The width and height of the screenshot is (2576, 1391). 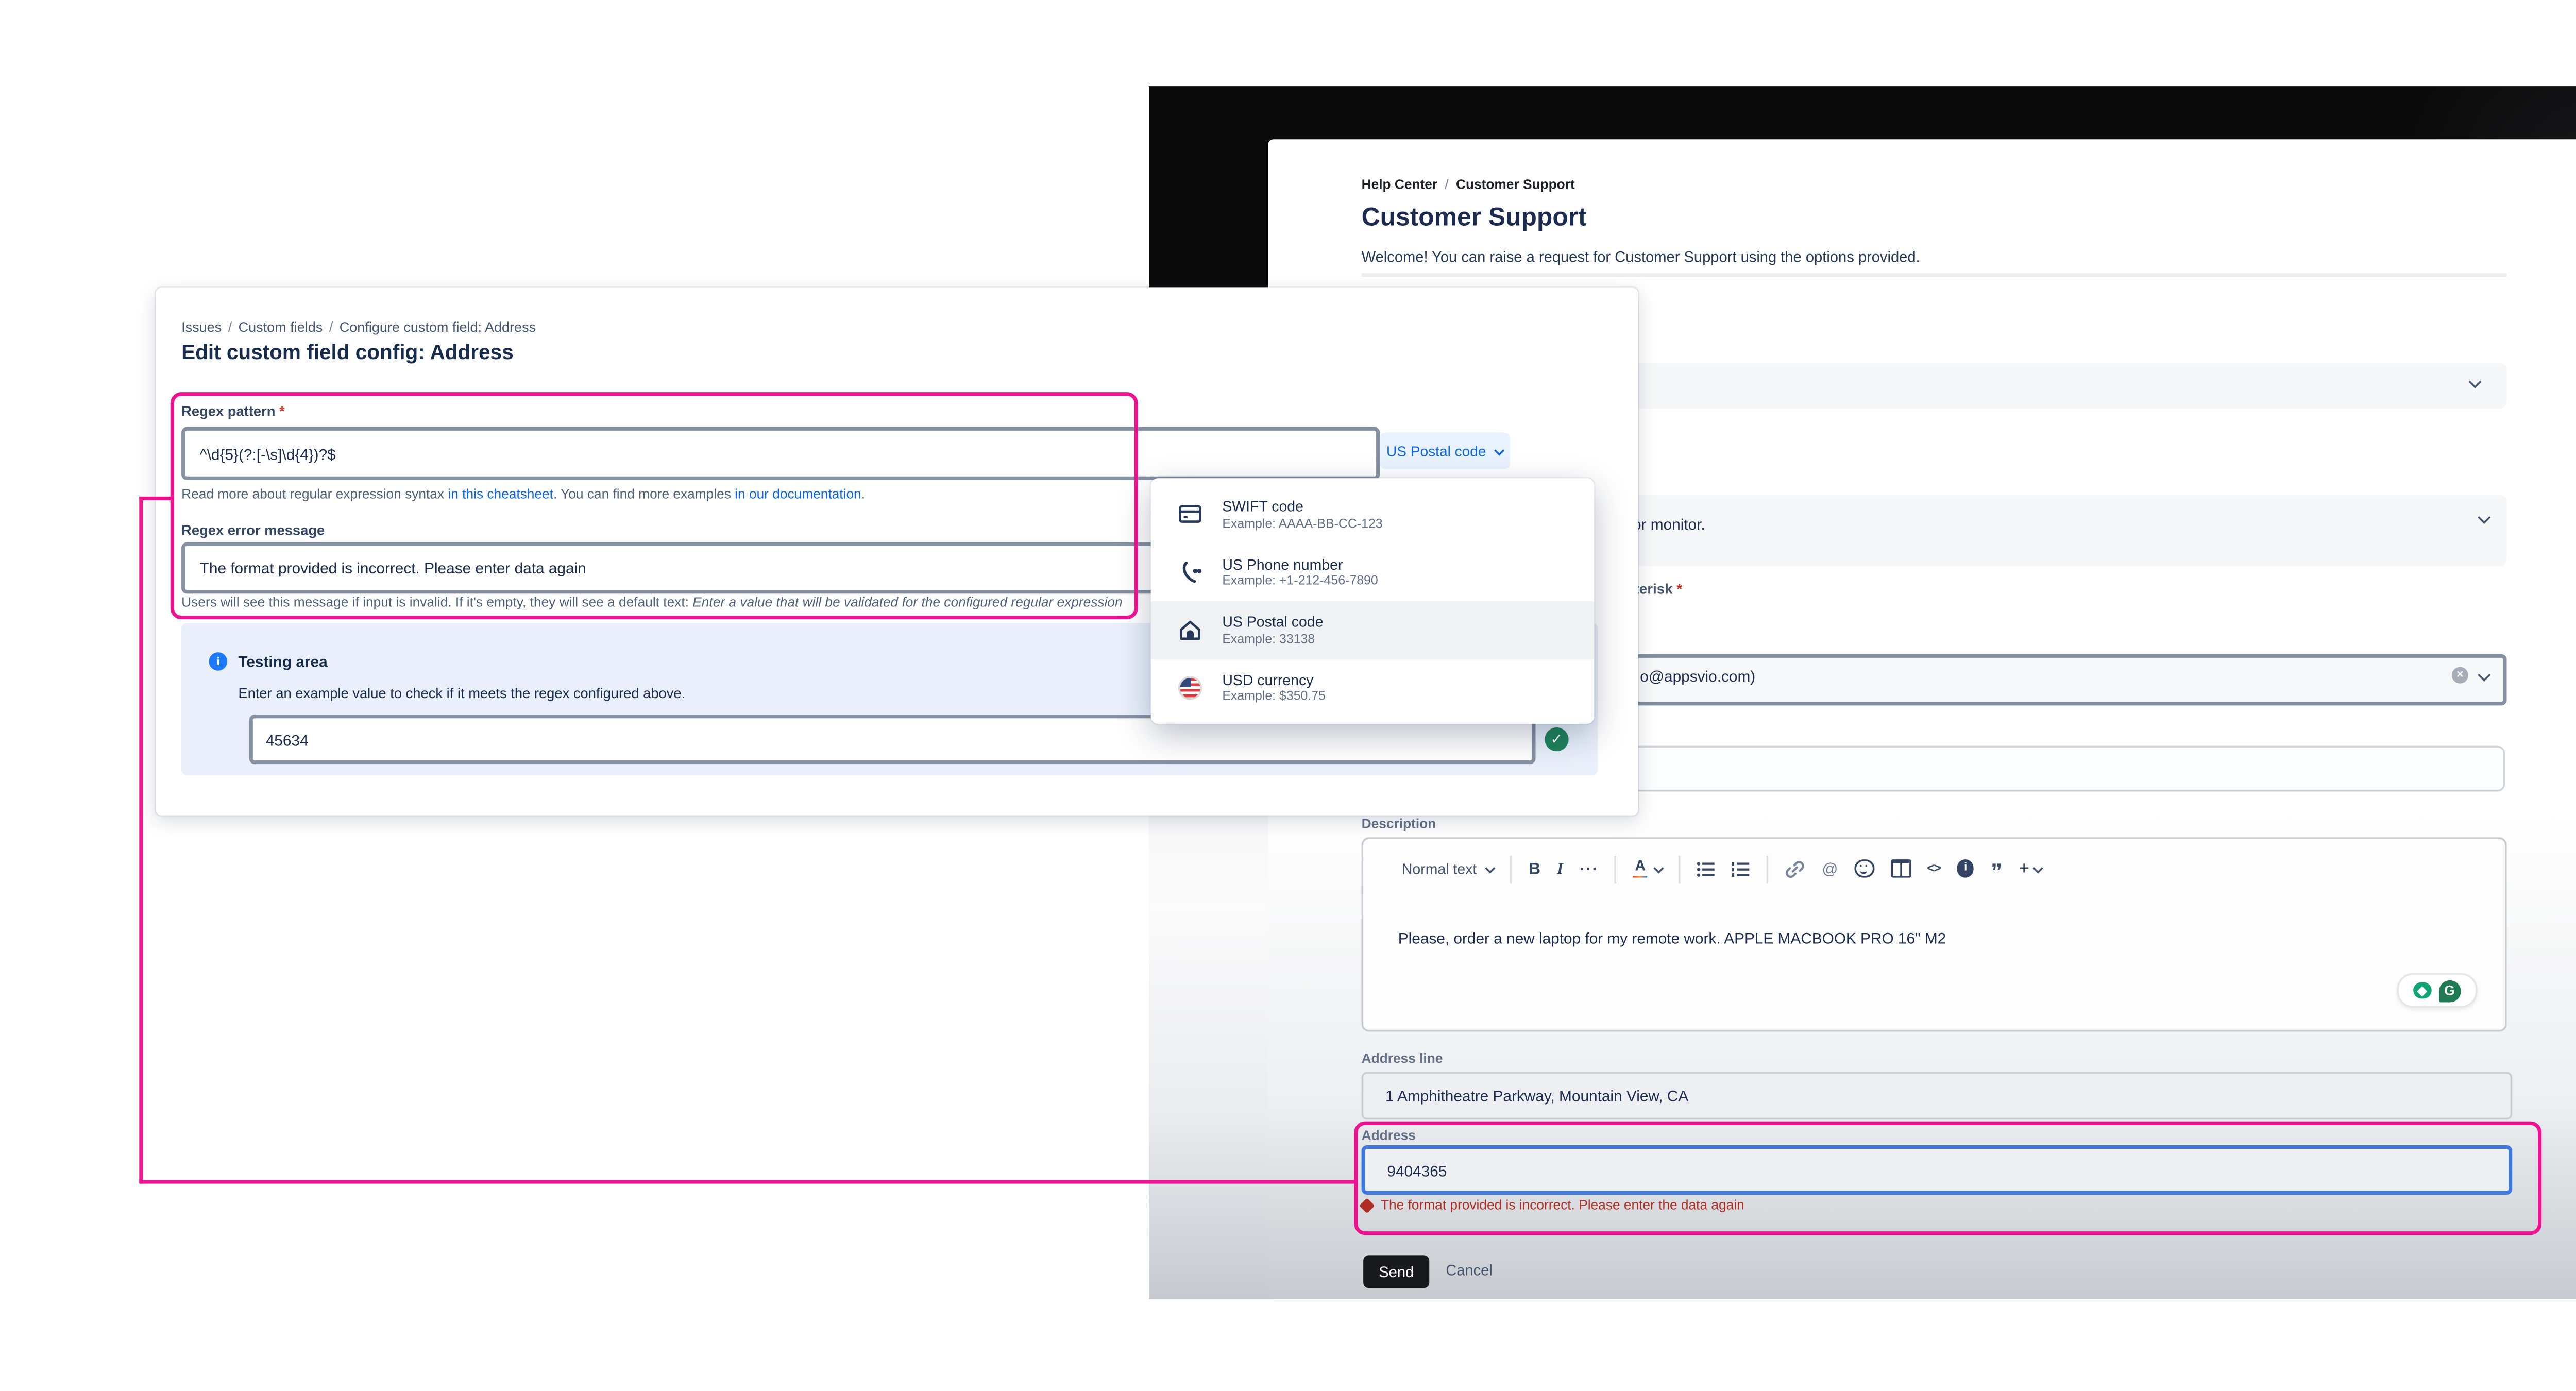 I want to click on suggestion-bulb-icon, so click(x=2423, y=990).